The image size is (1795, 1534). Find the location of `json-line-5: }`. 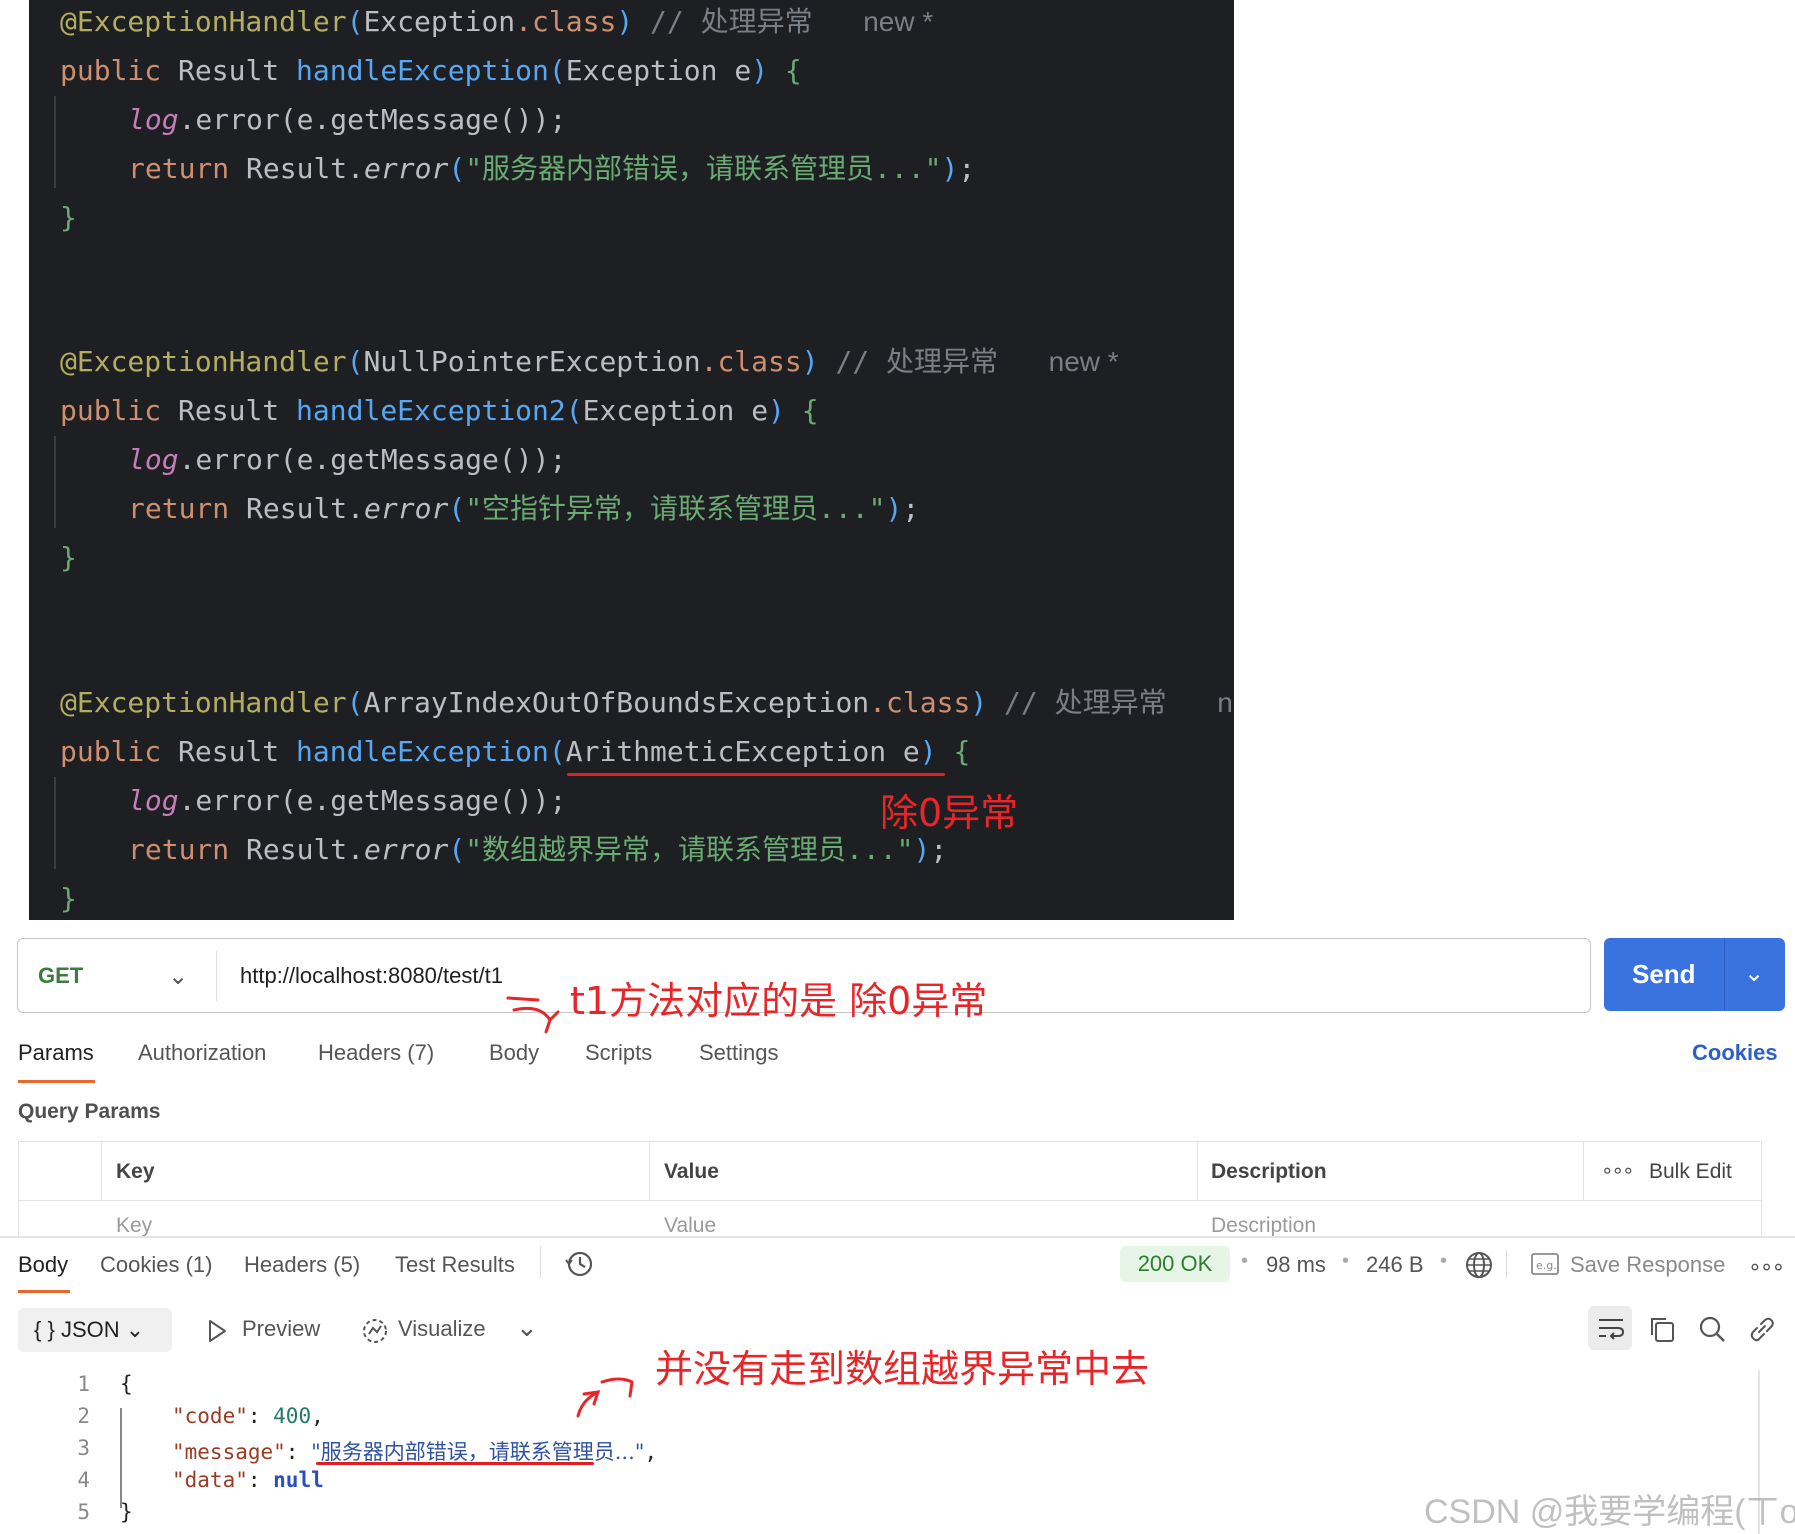

json-line-5: } is located at coordinates (126, 1512).